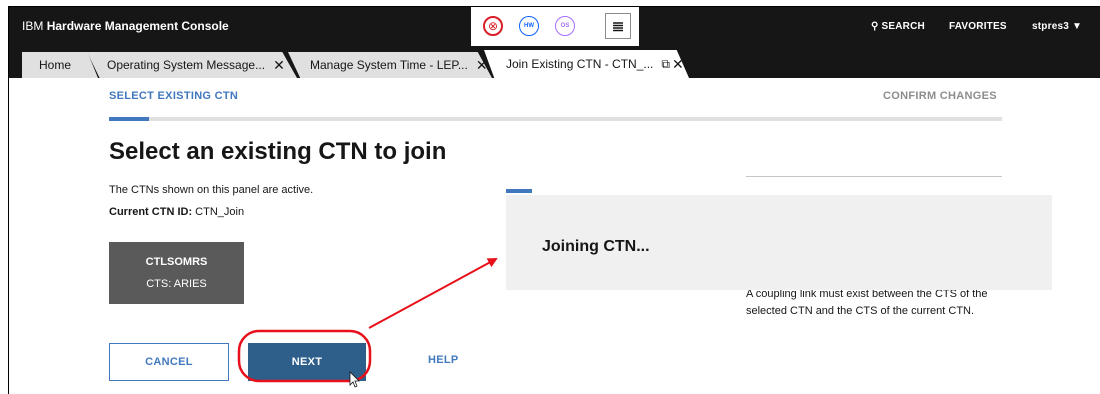  What do you see at coordinates (519, 191) in the screenshot?
I see `details-accent-bar` at bounding box center [519, 191].